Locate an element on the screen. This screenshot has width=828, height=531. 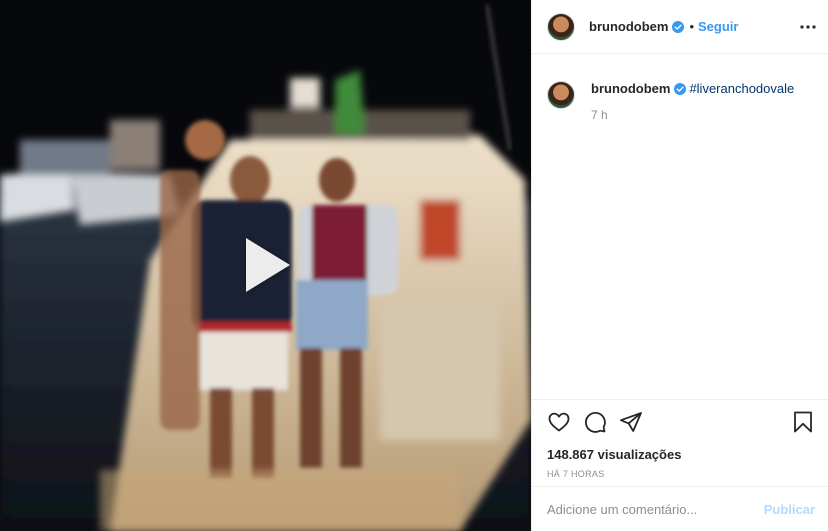
post-timestamp: HÁ 7 HORAS is located at coordinates (681, 474).